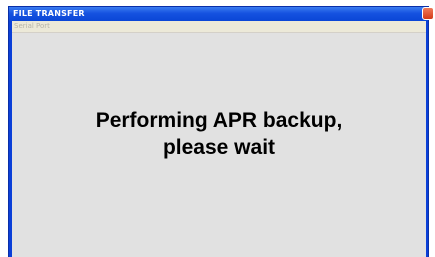 Image resolution: width=435 pixels, height=257 pixels. I want to click on window-title: FILE TRANSFER, so click(49, 13).